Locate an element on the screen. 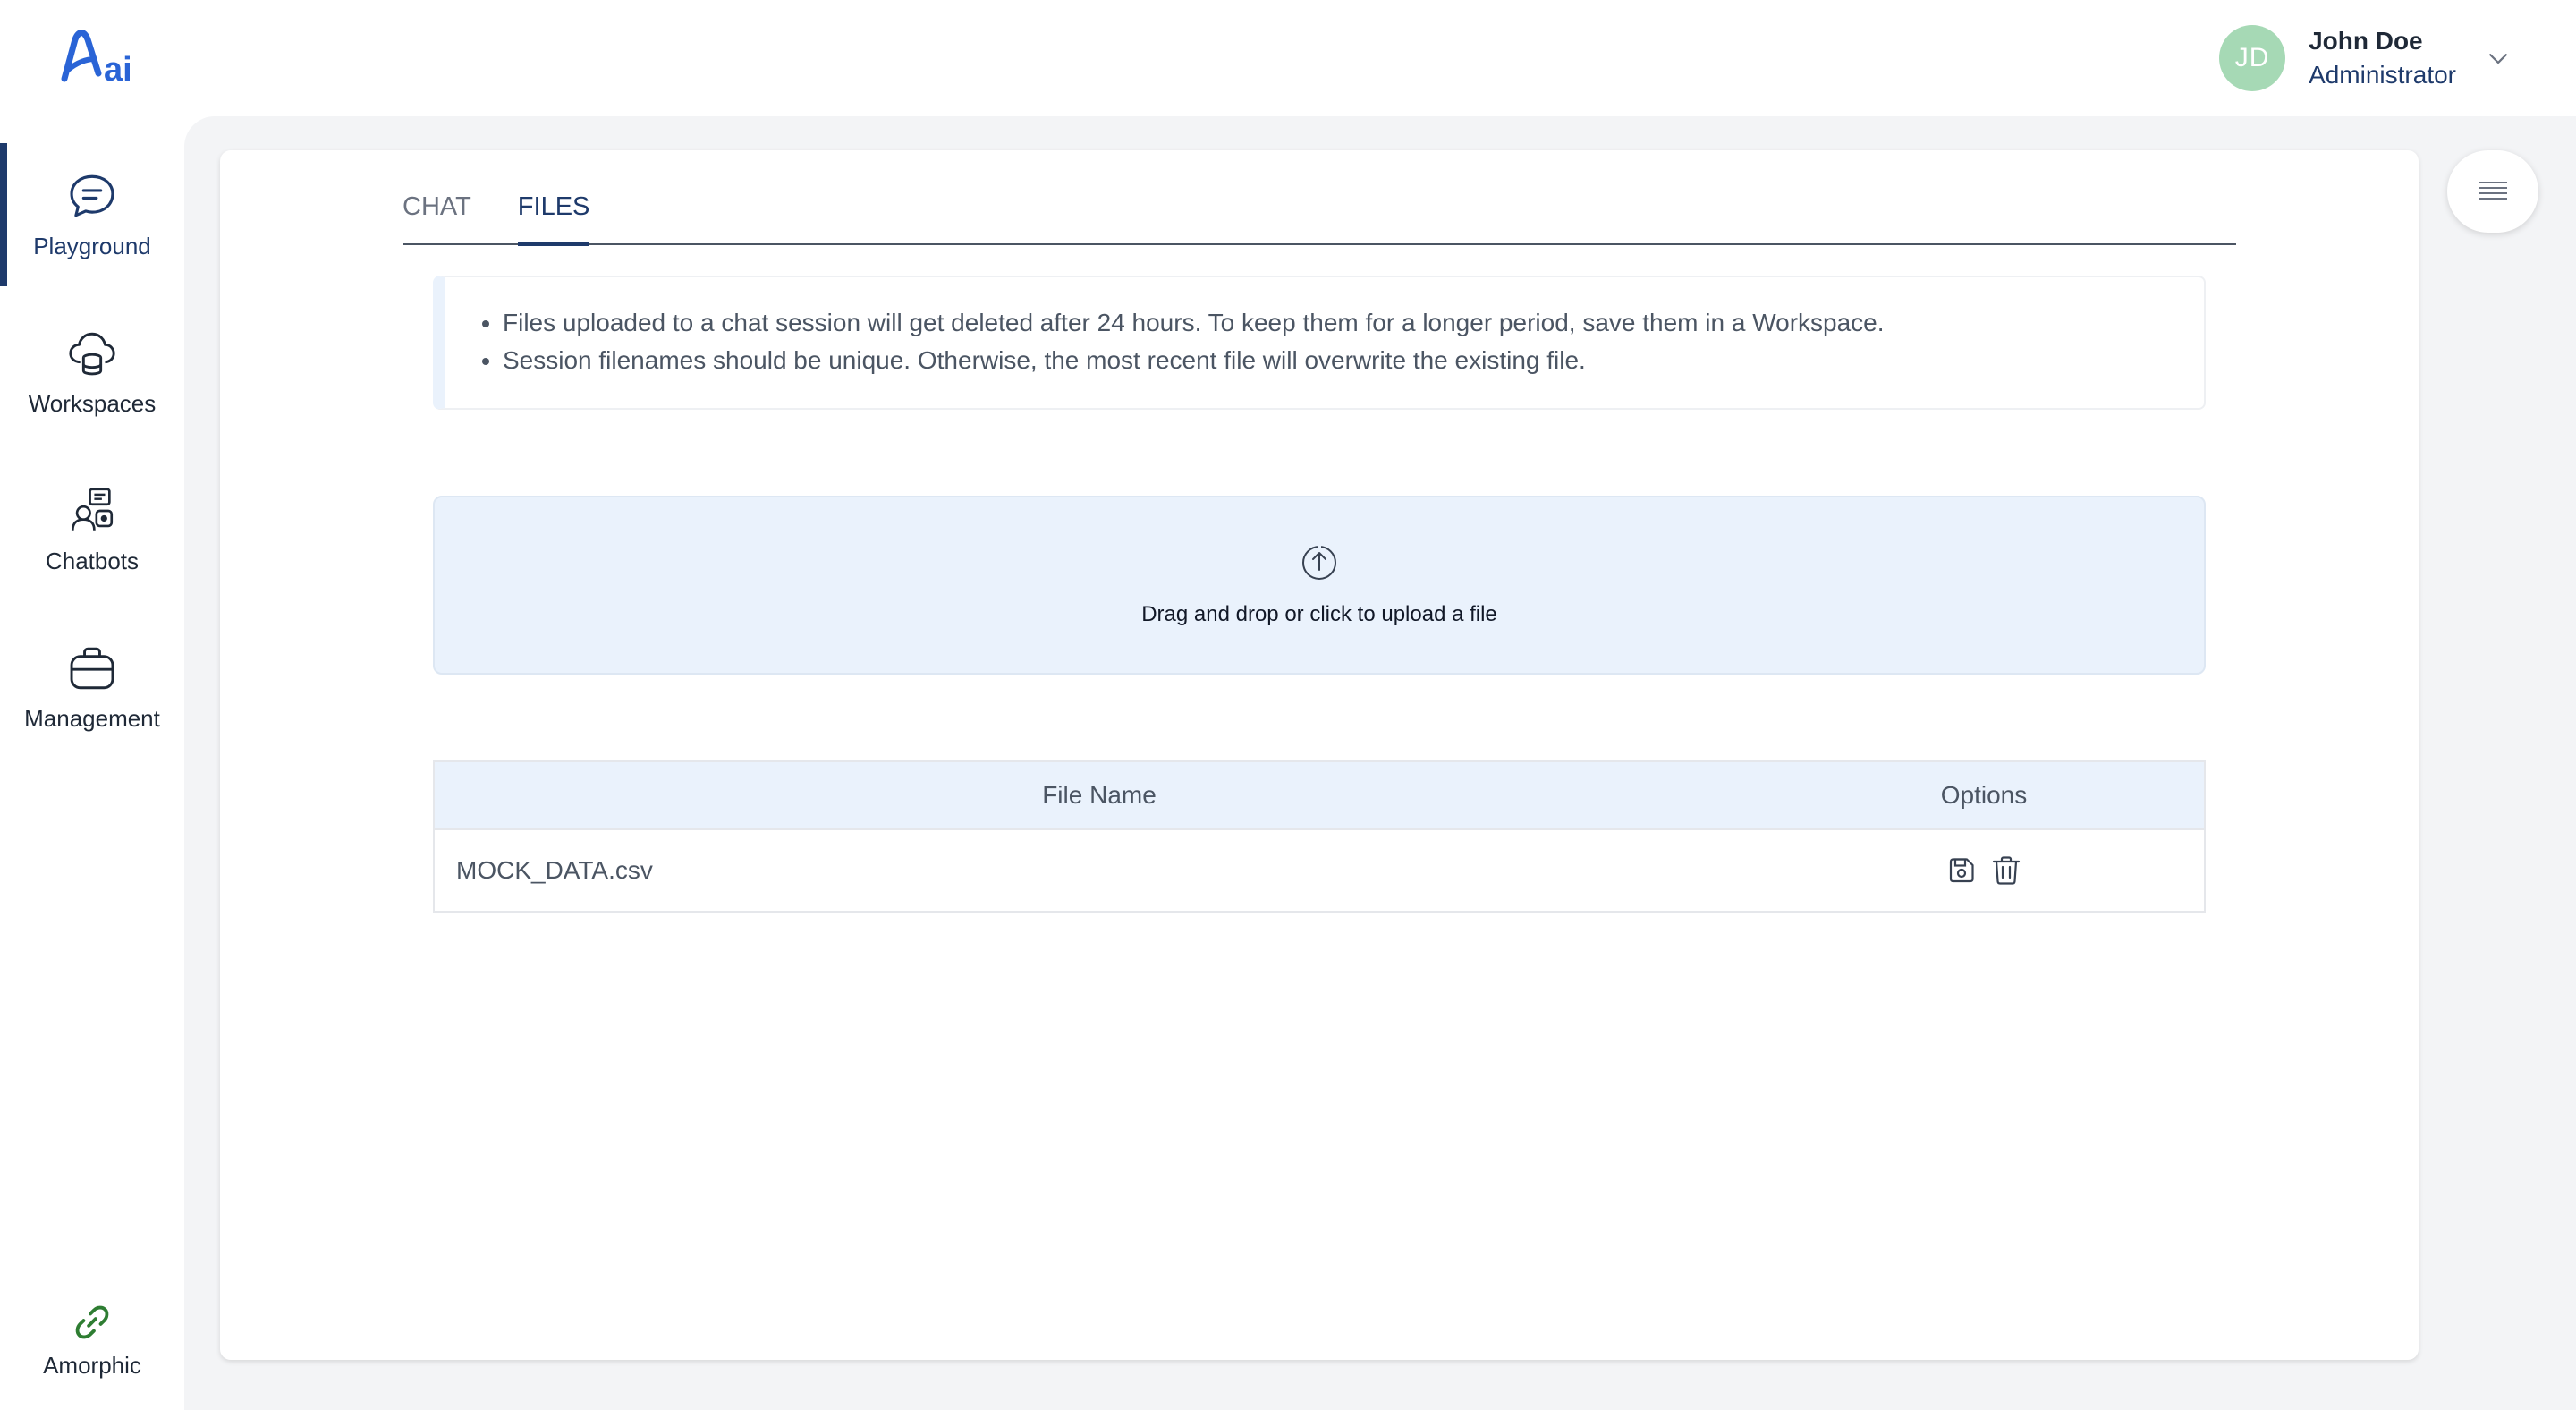 The height and width of the screenshot is (1410, 2576). options-cell is located at coordinates (1984, 871).